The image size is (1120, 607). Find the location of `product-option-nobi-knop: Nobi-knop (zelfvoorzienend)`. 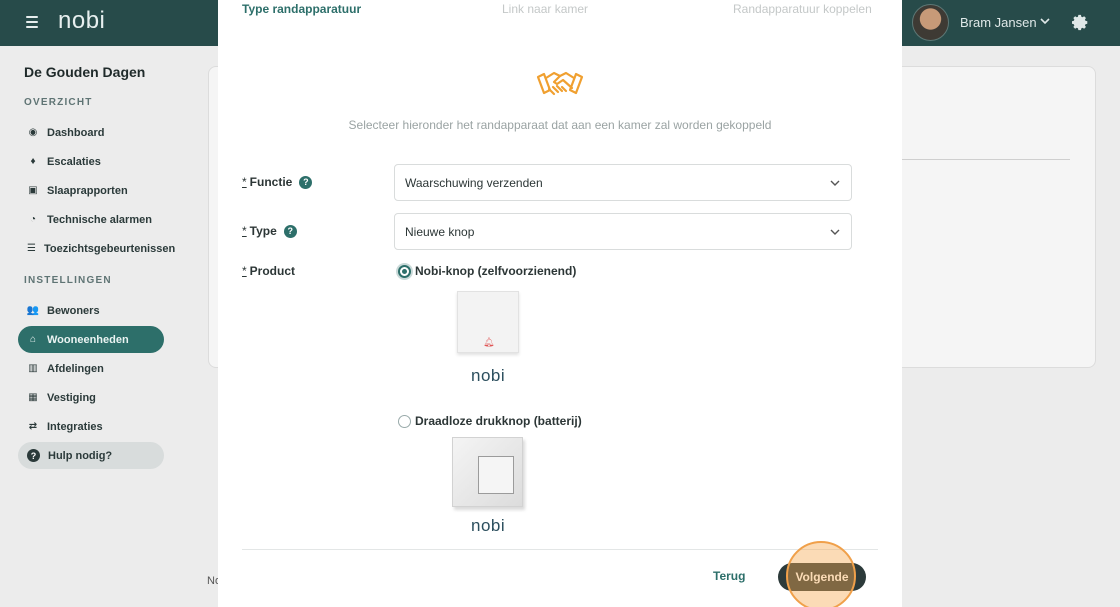

product-option-nobi-knop: Nobi-knop (zelfvoorzienend) is located at coordinates (487, 271).